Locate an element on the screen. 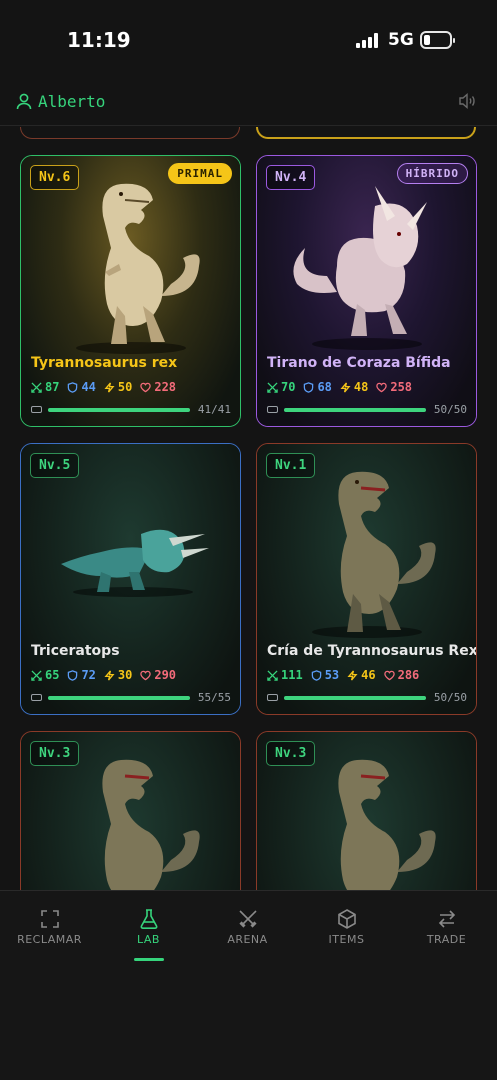 The image size is (497, 1080). speed-stat: 48 is located at coordinates (354, 387).